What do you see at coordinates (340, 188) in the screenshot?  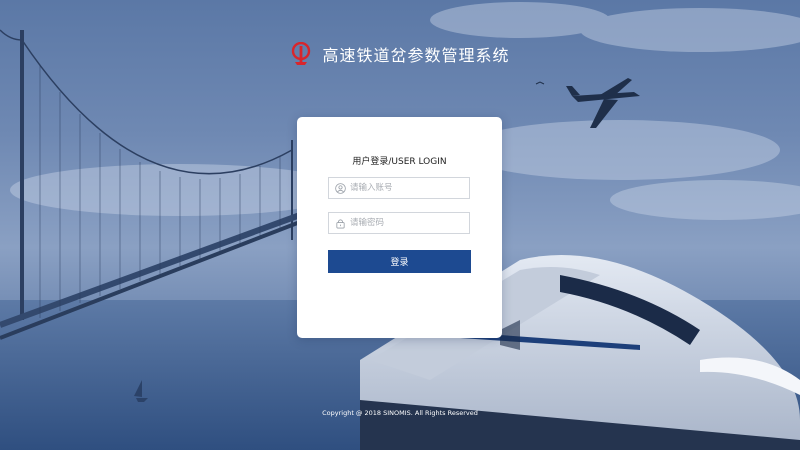 I see `user-icon` at bounding box center [340, 188].